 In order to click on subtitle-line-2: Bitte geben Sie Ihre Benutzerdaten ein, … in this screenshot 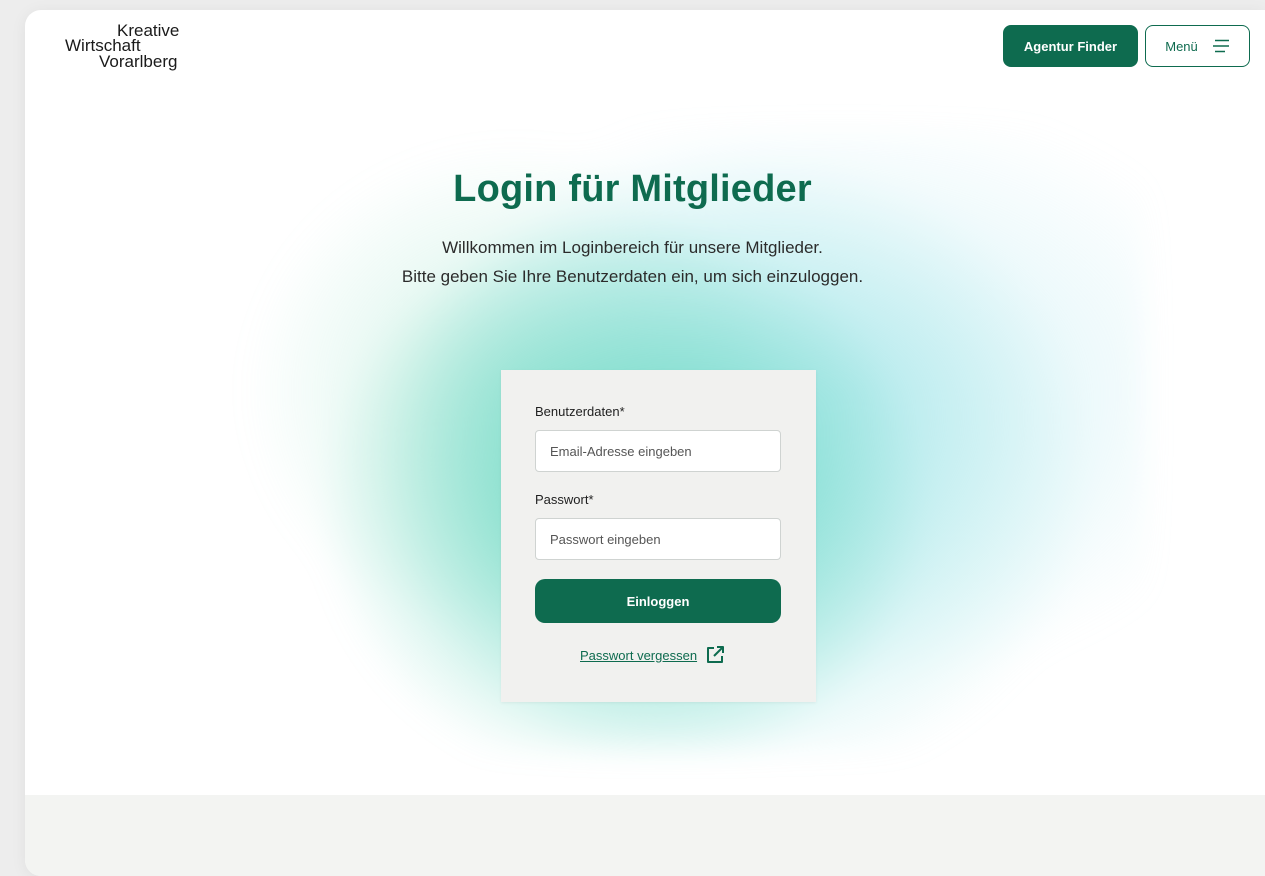, I will do `click(632, 276)`.